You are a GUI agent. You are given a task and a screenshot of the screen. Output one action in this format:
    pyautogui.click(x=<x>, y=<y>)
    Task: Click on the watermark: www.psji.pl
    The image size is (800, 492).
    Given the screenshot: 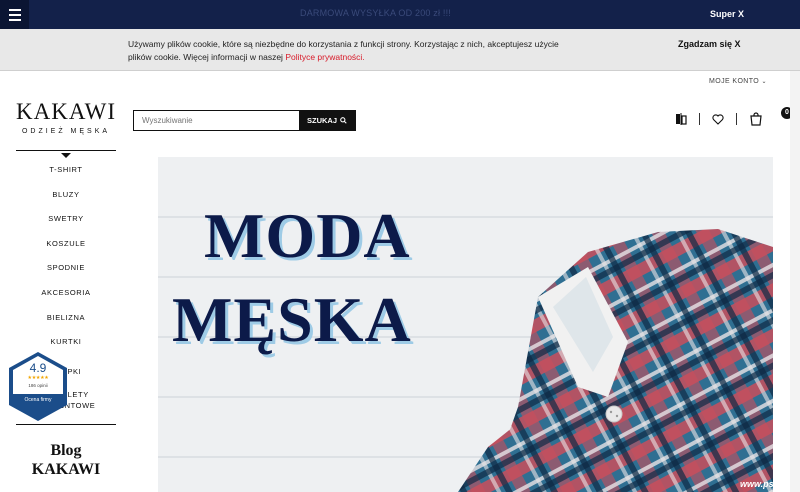 What is the action you would take?
    pyautogui.click(x=765, y=484)
    